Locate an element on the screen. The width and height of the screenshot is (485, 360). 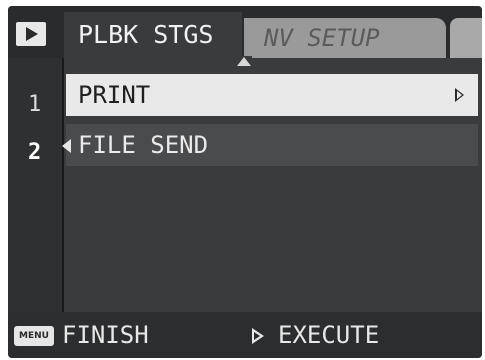
up-arrow-icon is located at coordinates (244, 62).